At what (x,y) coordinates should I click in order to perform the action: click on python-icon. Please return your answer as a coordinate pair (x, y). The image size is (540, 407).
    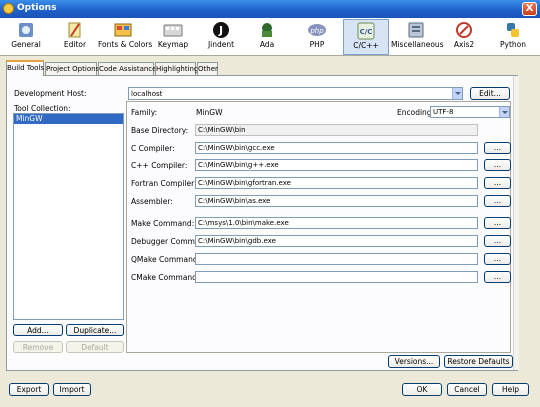
    Looking at the image, I should click on (513, 30).